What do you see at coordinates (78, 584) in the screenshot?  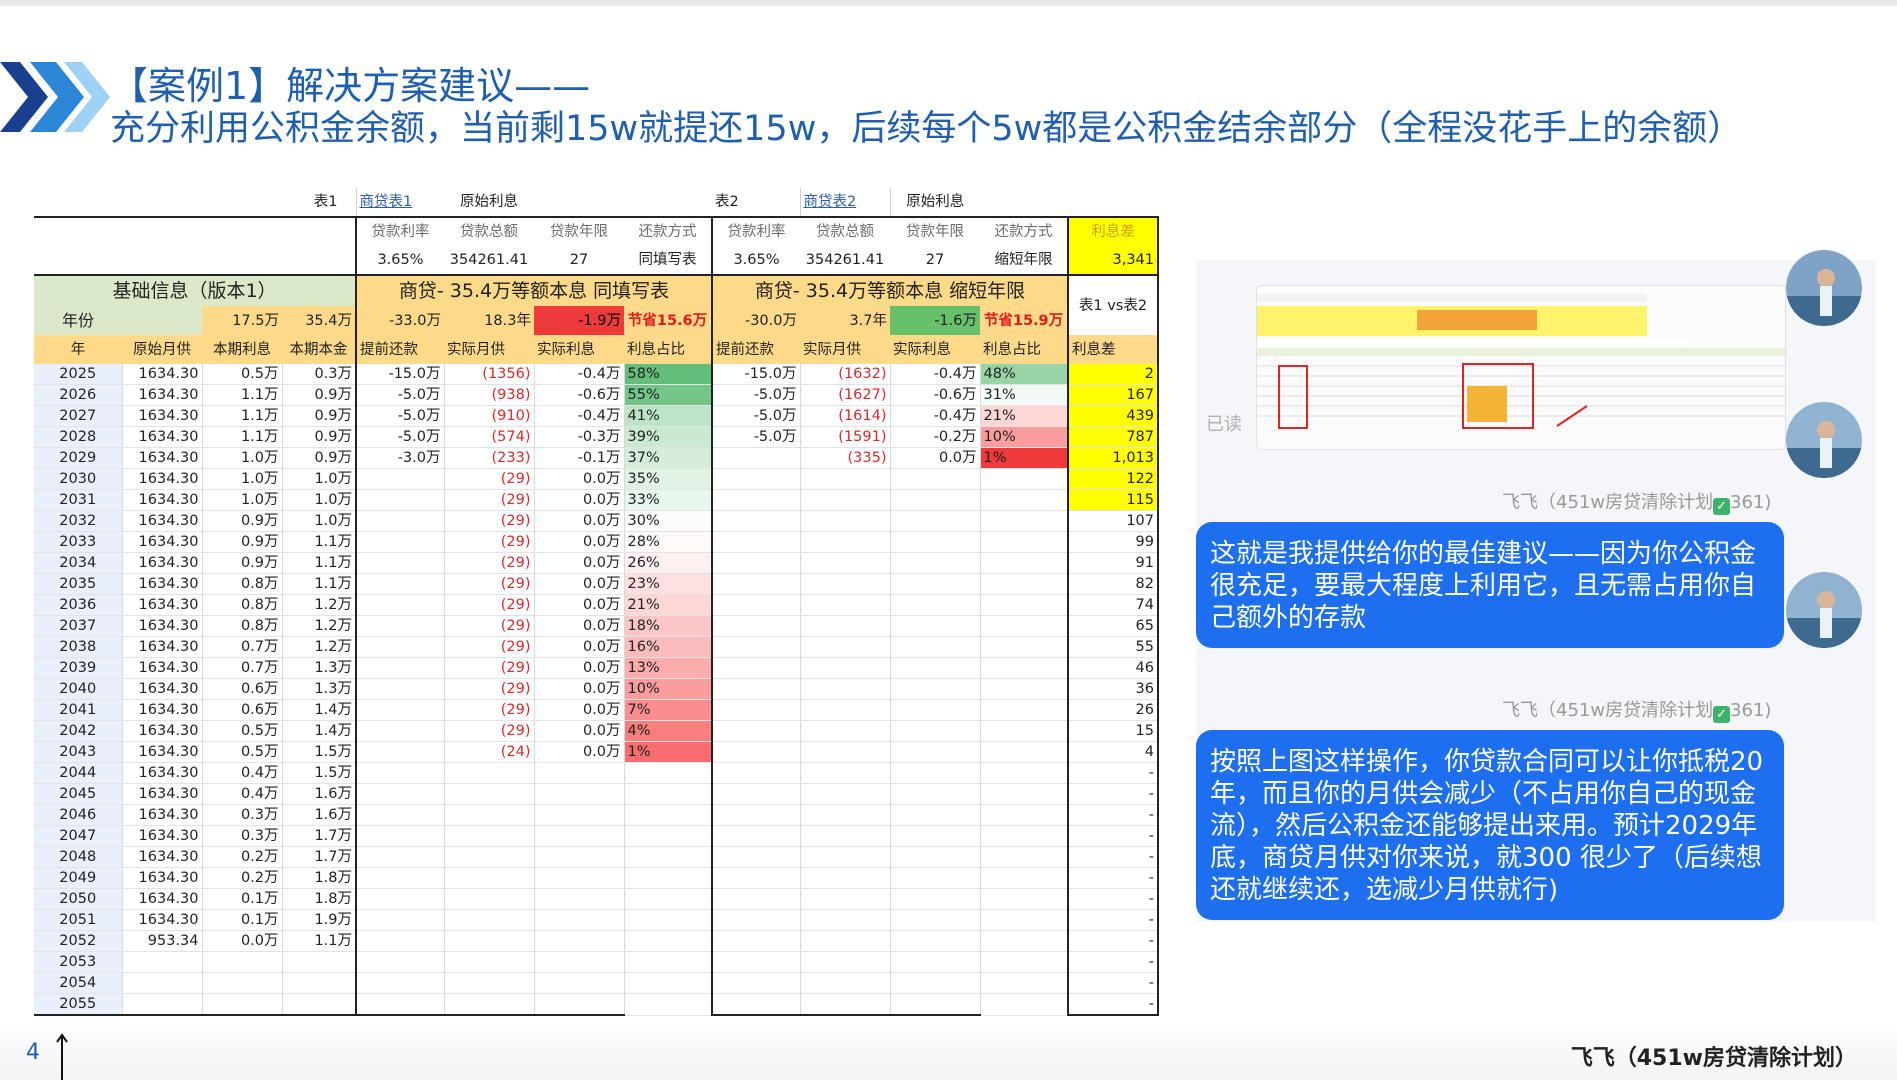 I see `table-cell: 2035` at bounding box center [78, 584].